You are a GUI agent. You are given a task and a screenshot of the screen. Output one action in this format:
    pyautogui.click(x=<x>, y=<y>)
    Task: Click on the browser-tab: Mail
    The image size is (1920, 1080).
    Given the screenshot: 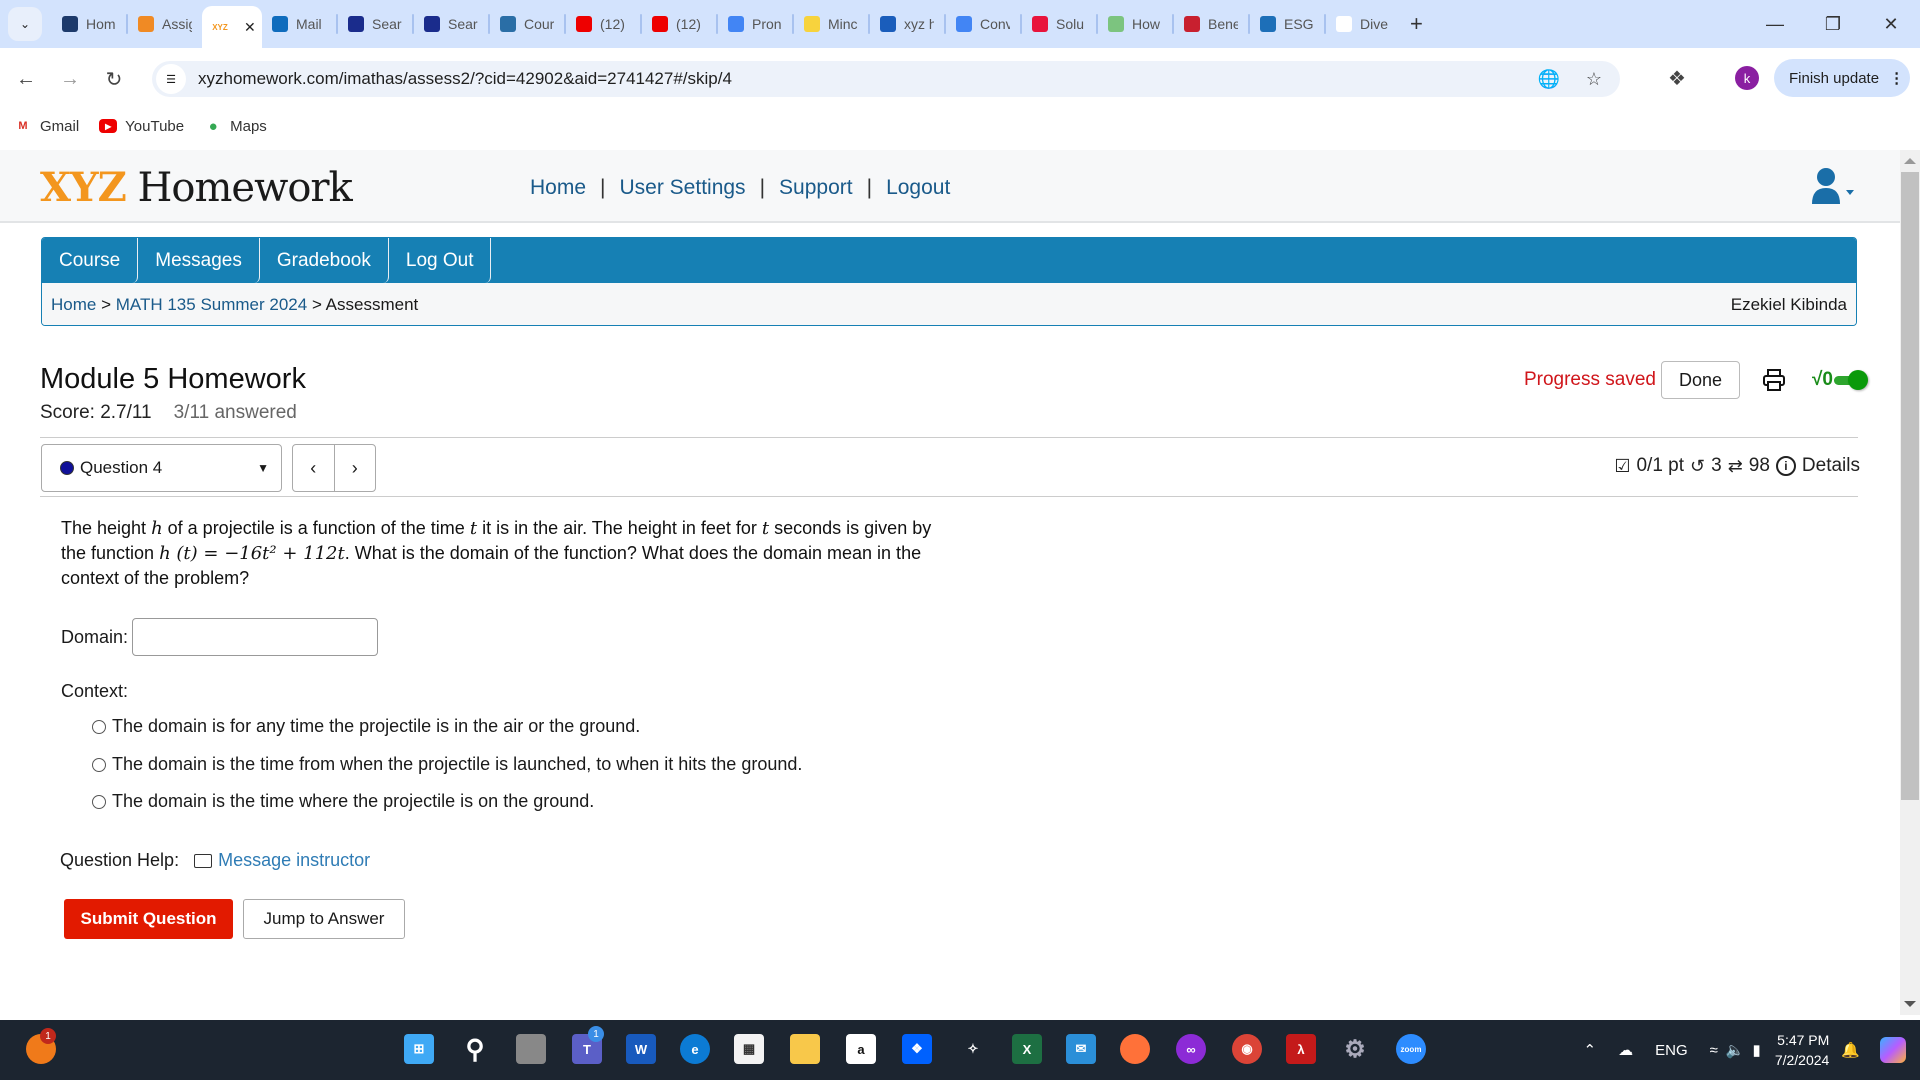 What is the action you would take?
    pyautogui.click(x=299, y=24)
    